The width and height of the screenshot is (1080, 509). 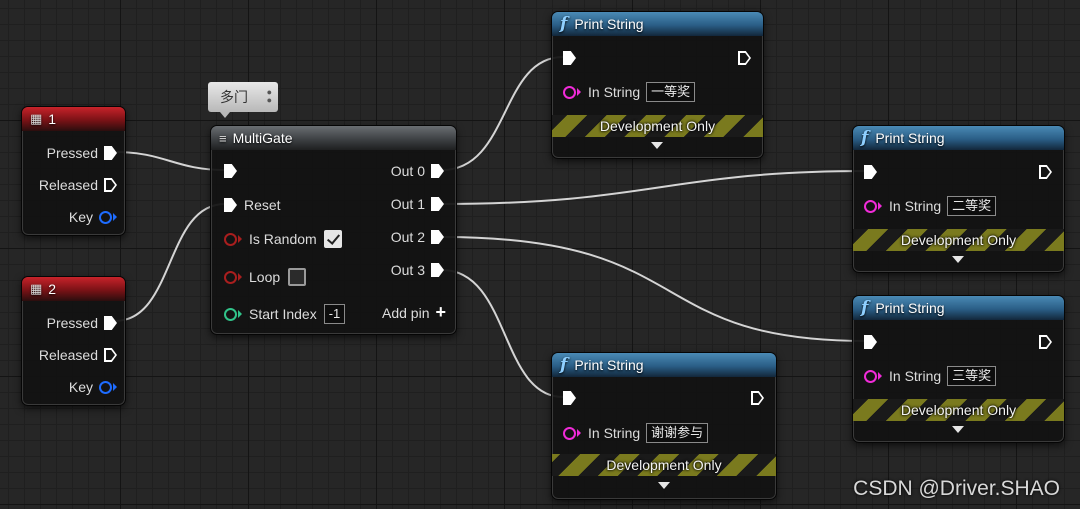 I want to click on in-string-input: 二等奖, so click(x=972, y=206).